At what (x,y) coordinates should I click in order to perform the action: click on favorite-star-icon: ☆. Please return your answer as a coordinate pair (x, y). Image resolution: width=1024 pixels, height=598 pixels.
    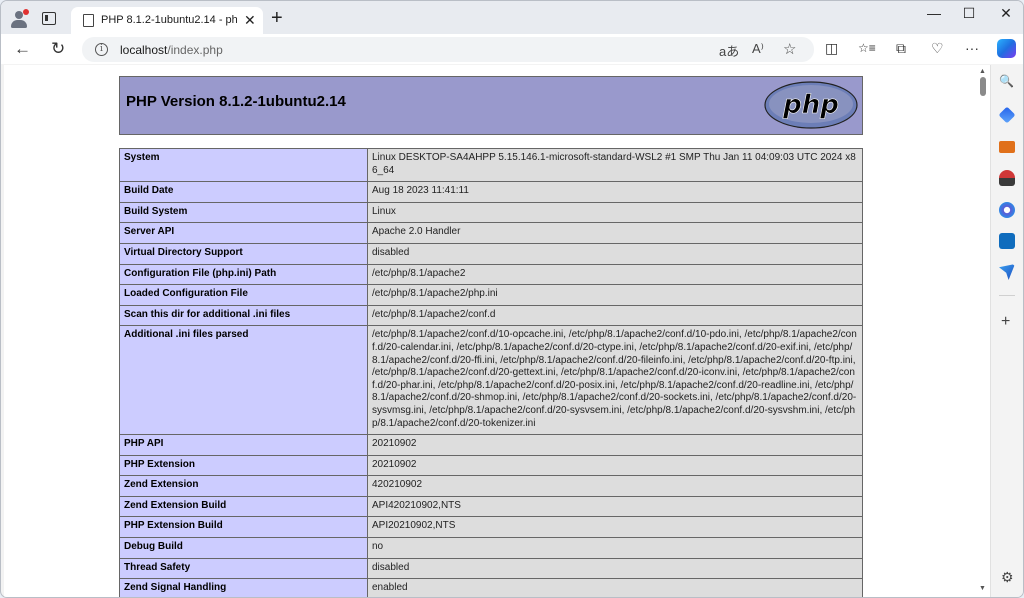
    Looking at the image, I should click on (789, 49).